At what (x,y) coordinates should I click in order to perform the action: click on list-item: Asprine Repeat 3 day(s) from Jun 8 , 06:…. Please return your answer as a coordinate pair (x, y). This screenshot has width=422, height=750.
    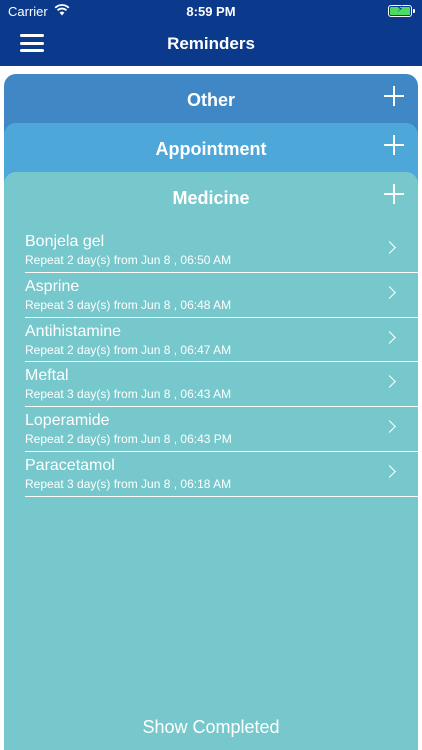
    Looking at the image, I should click on (221, 295).